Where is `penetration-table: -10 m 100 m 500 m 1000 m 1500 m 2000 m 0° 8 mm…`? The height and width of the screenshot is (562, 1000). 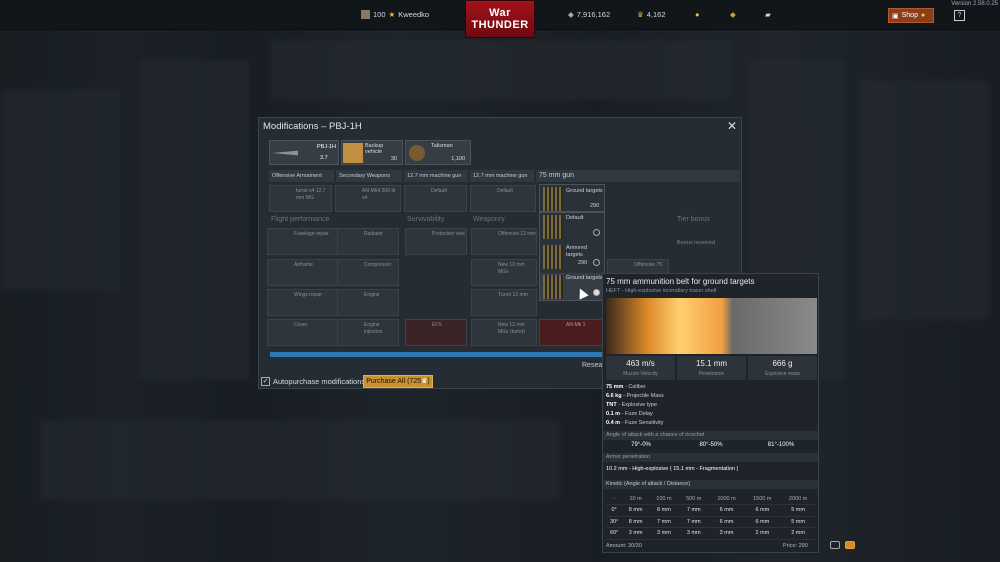 penetration-table: -10 m 100 m 500 m 1000 m 1500 m 2000 m 0° 8 mm… is located at coordinates (711, 516).